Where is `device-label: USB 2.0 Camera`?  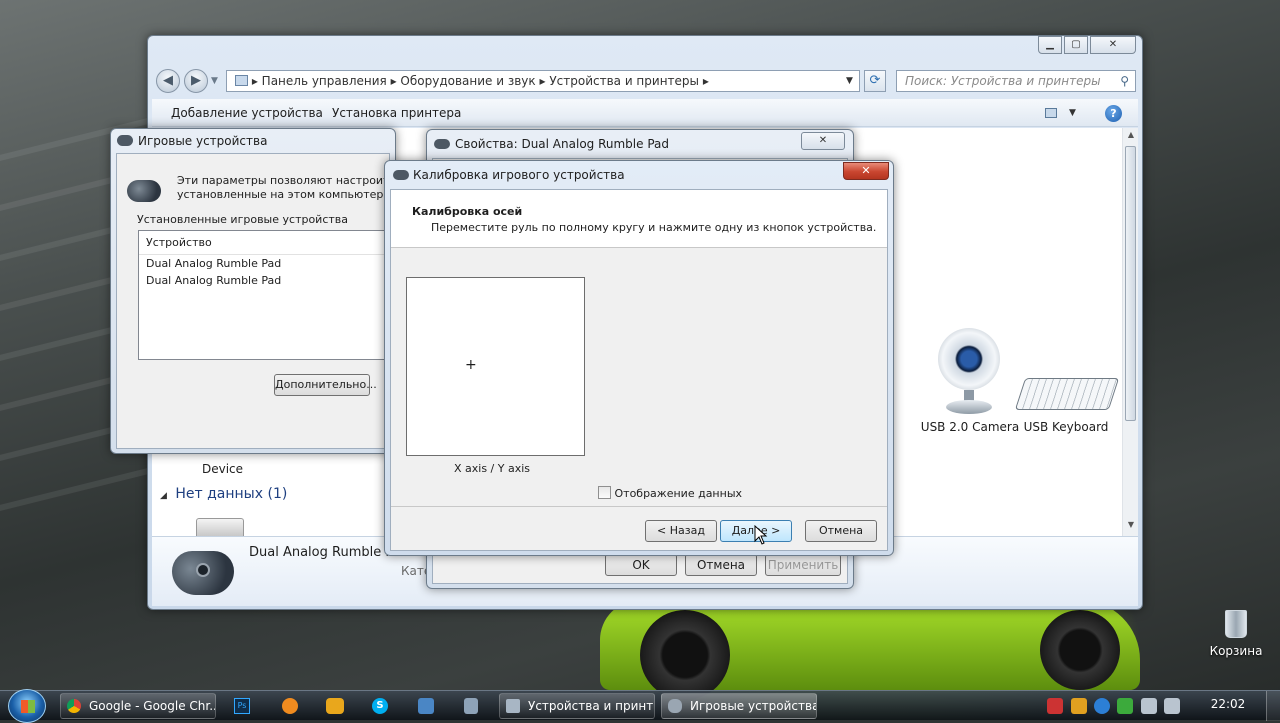 device-label: USB 2.0 Camera is located at coordinates (970, 427).